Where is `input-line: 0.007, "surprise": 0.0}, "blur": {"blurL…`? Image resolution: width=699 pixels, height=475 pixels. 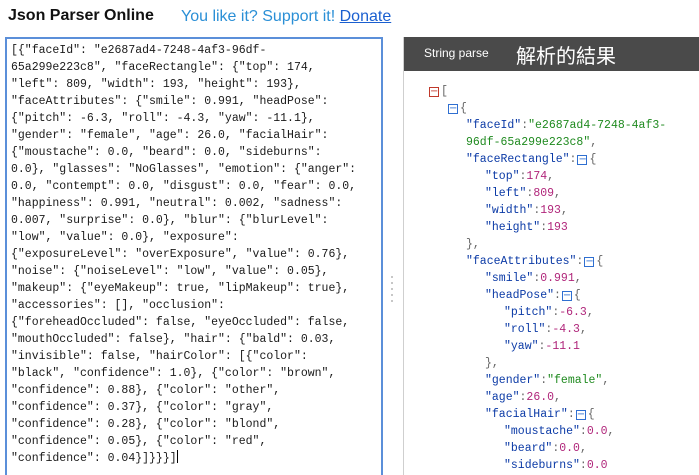
input-line: 0.007, "surprise": 0.0}, "blur": {"blurL… is located at coordinates (170, 220).